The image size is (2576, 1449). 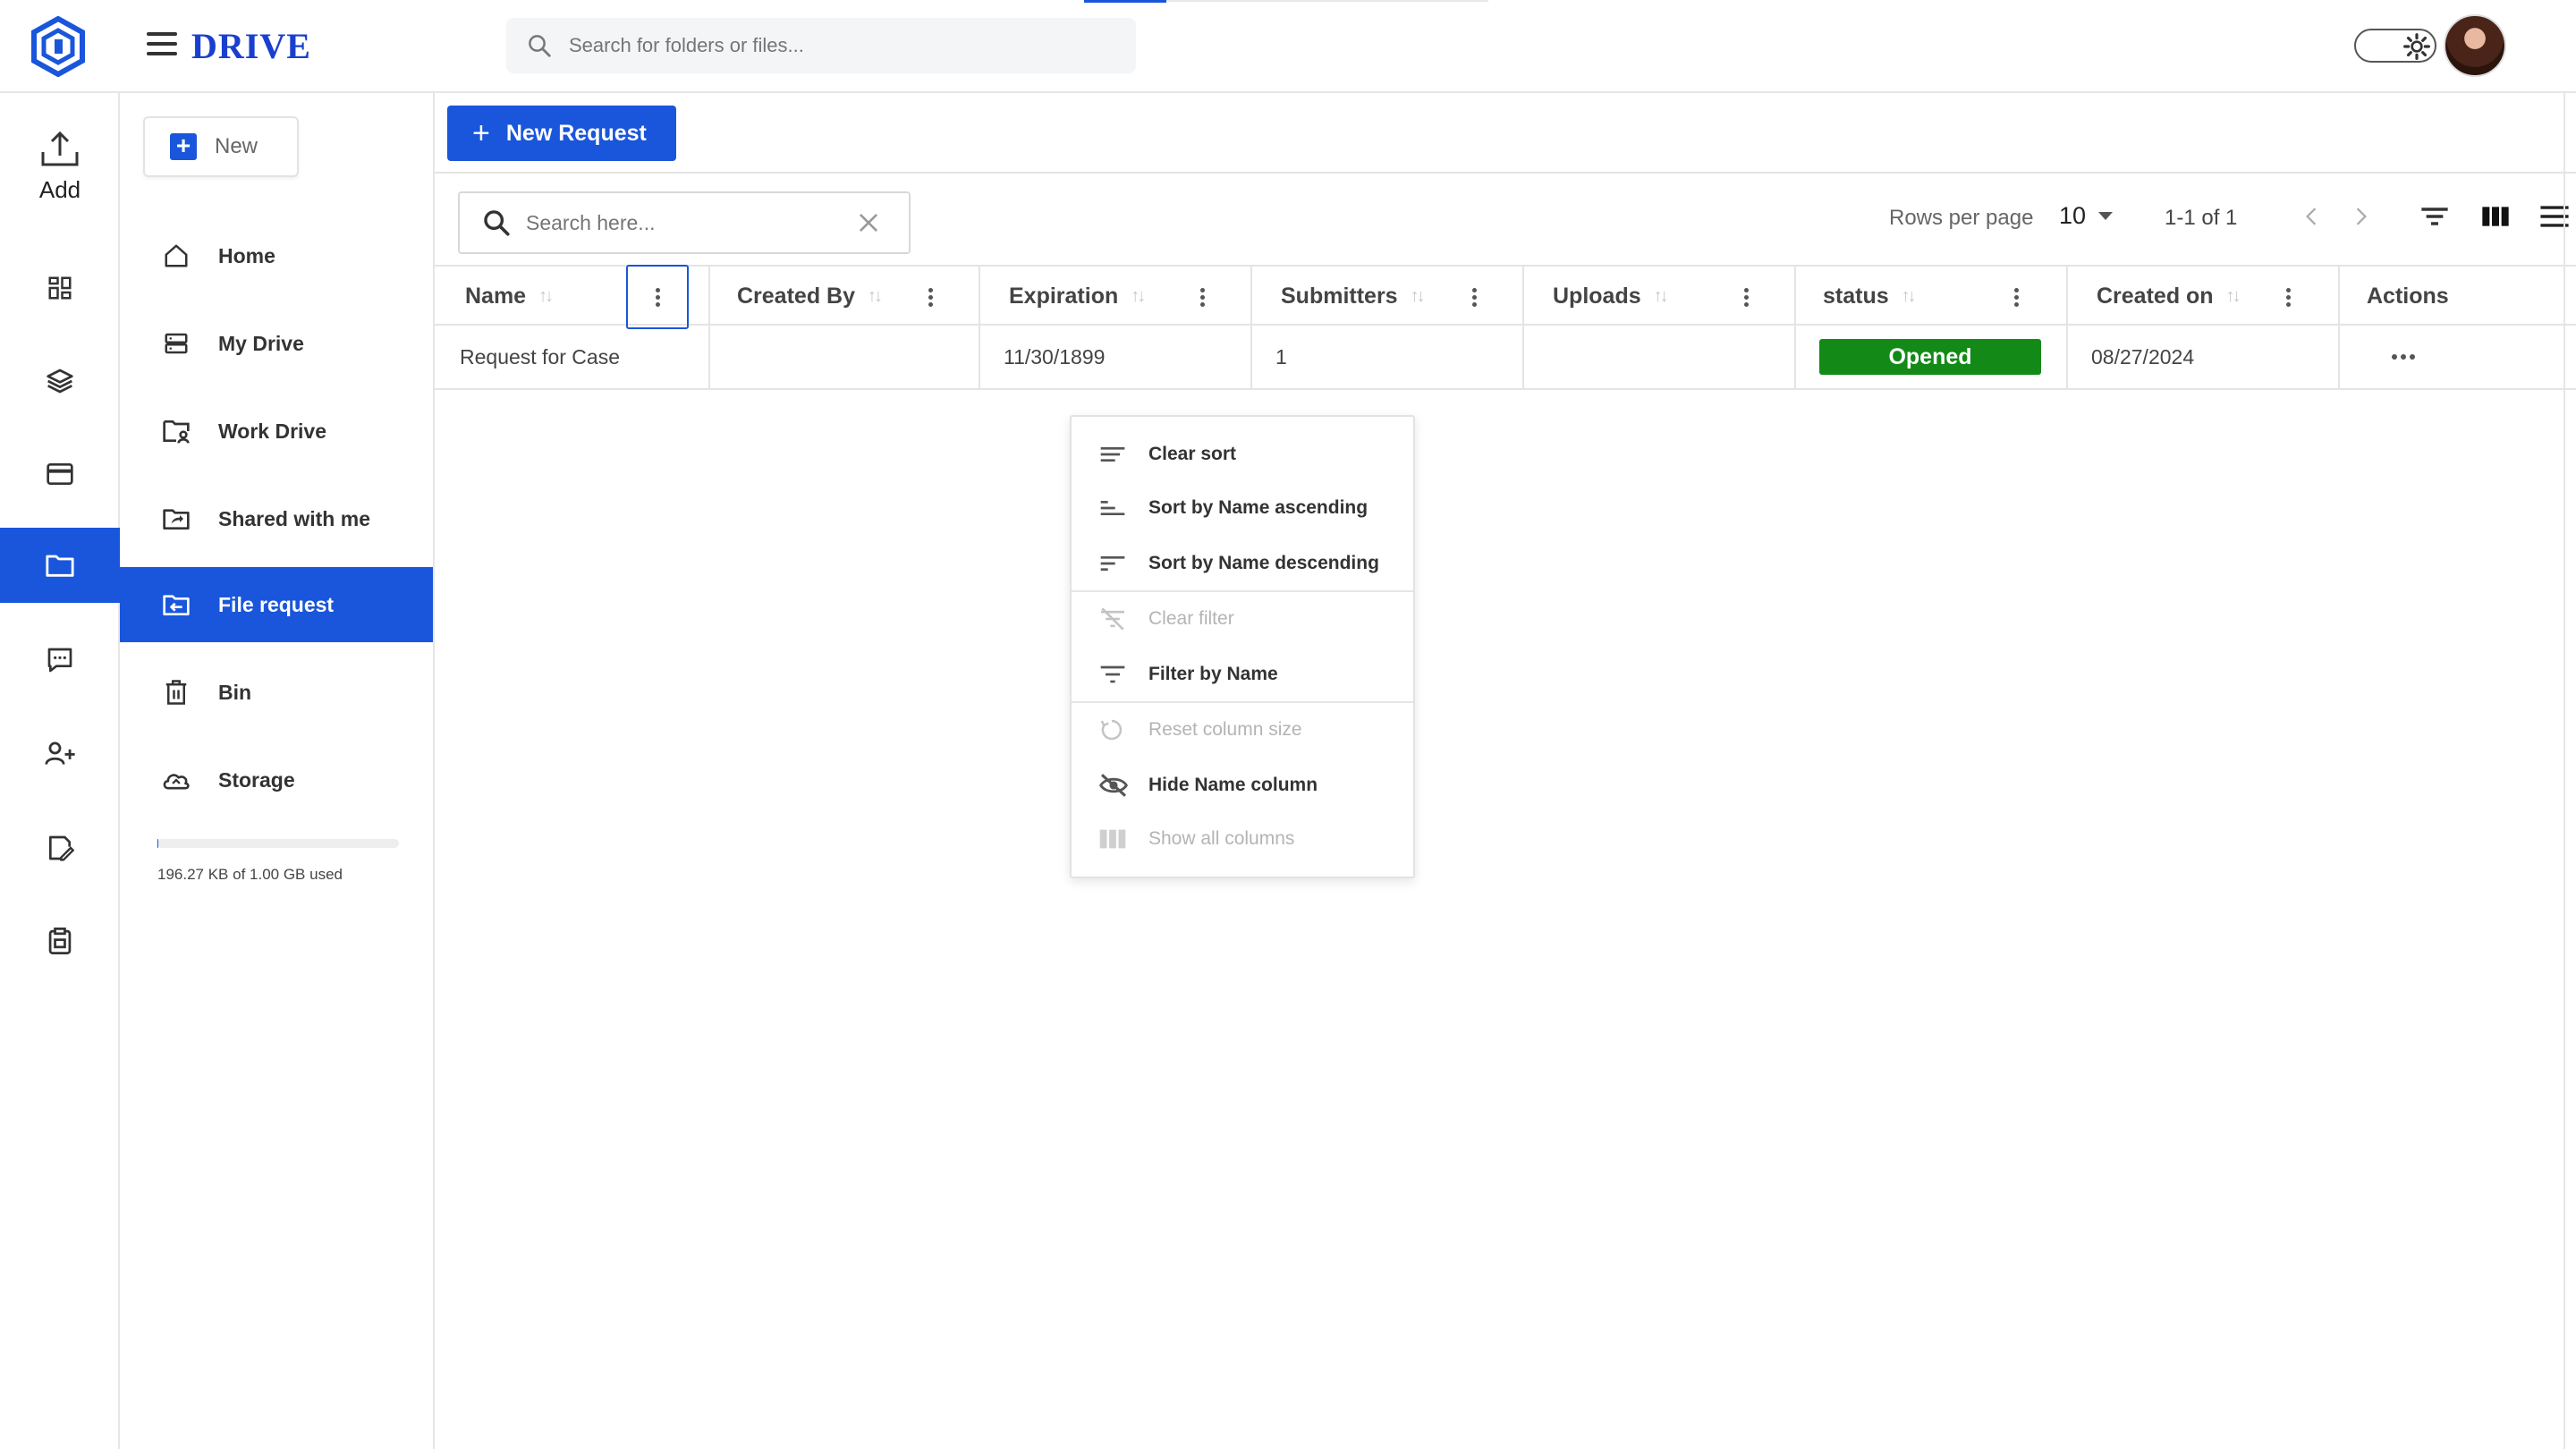 I want to click on column-menu-button-created-on, so click(x=2288, y=297).